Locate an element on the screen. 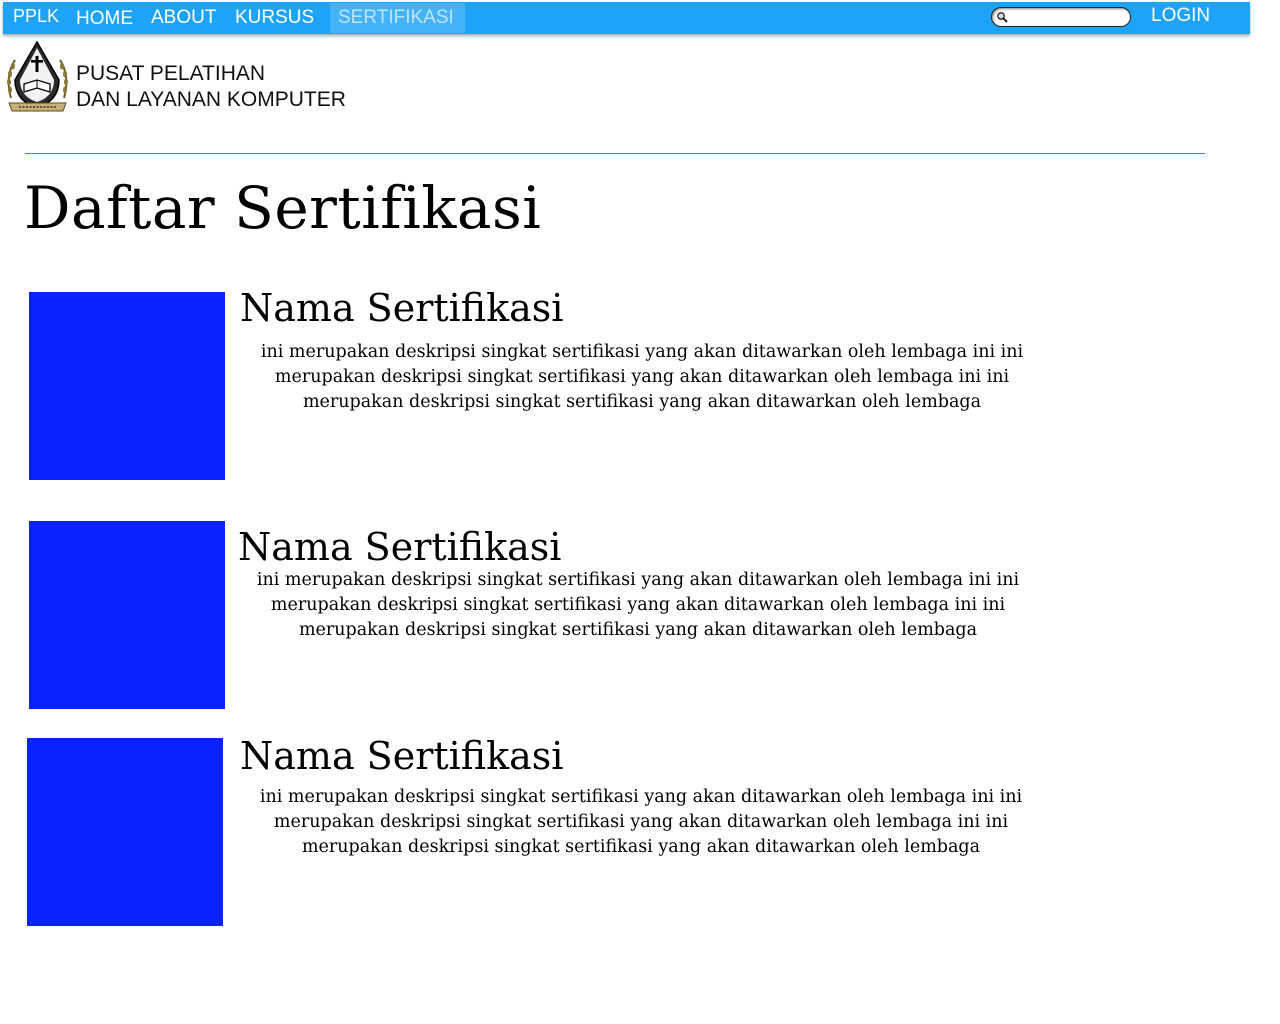  org-name-line1: PUSAT PELATIHAN is located at coordinates (171, 73).